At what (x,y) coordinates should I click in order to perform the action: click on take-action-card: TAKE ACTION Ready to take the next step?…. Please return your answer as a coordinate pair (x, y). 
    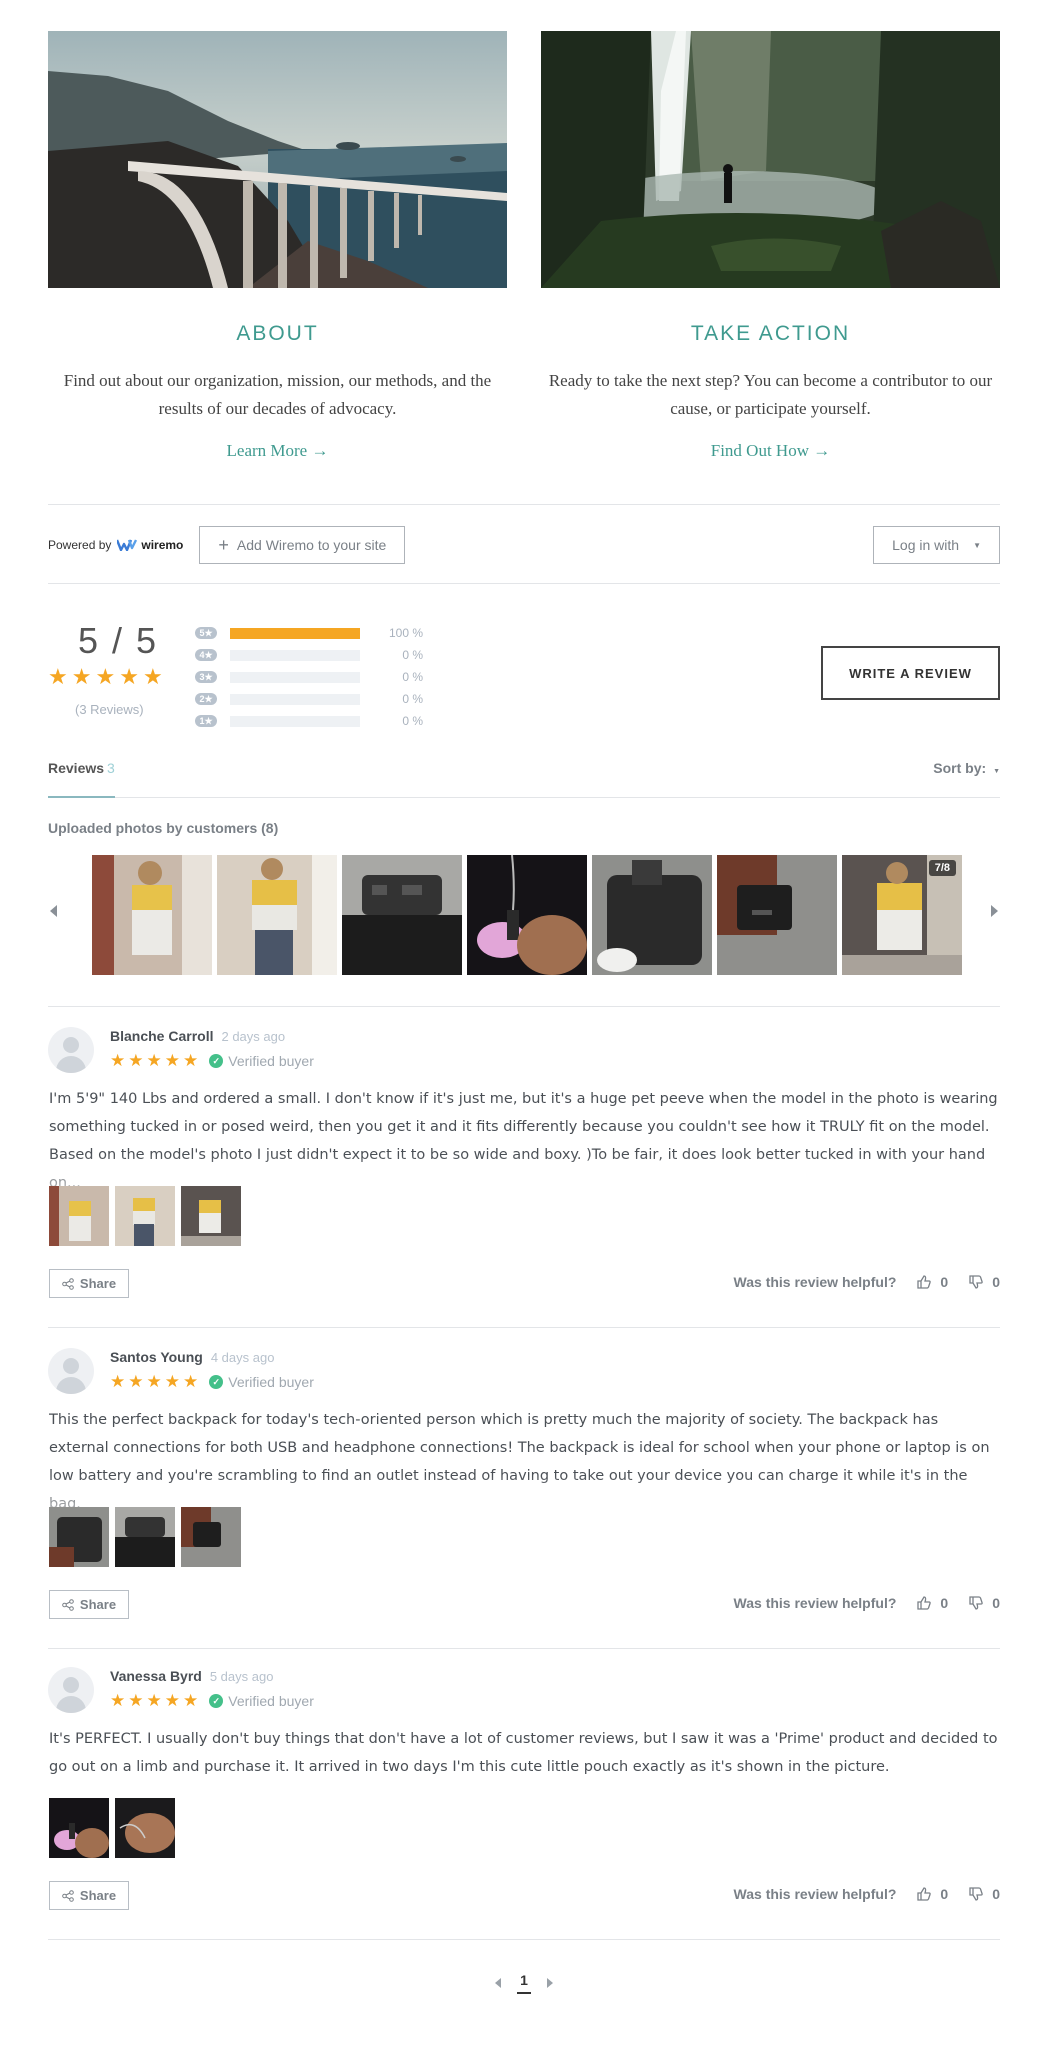
    Looking at the image, I should click on (770, 246).